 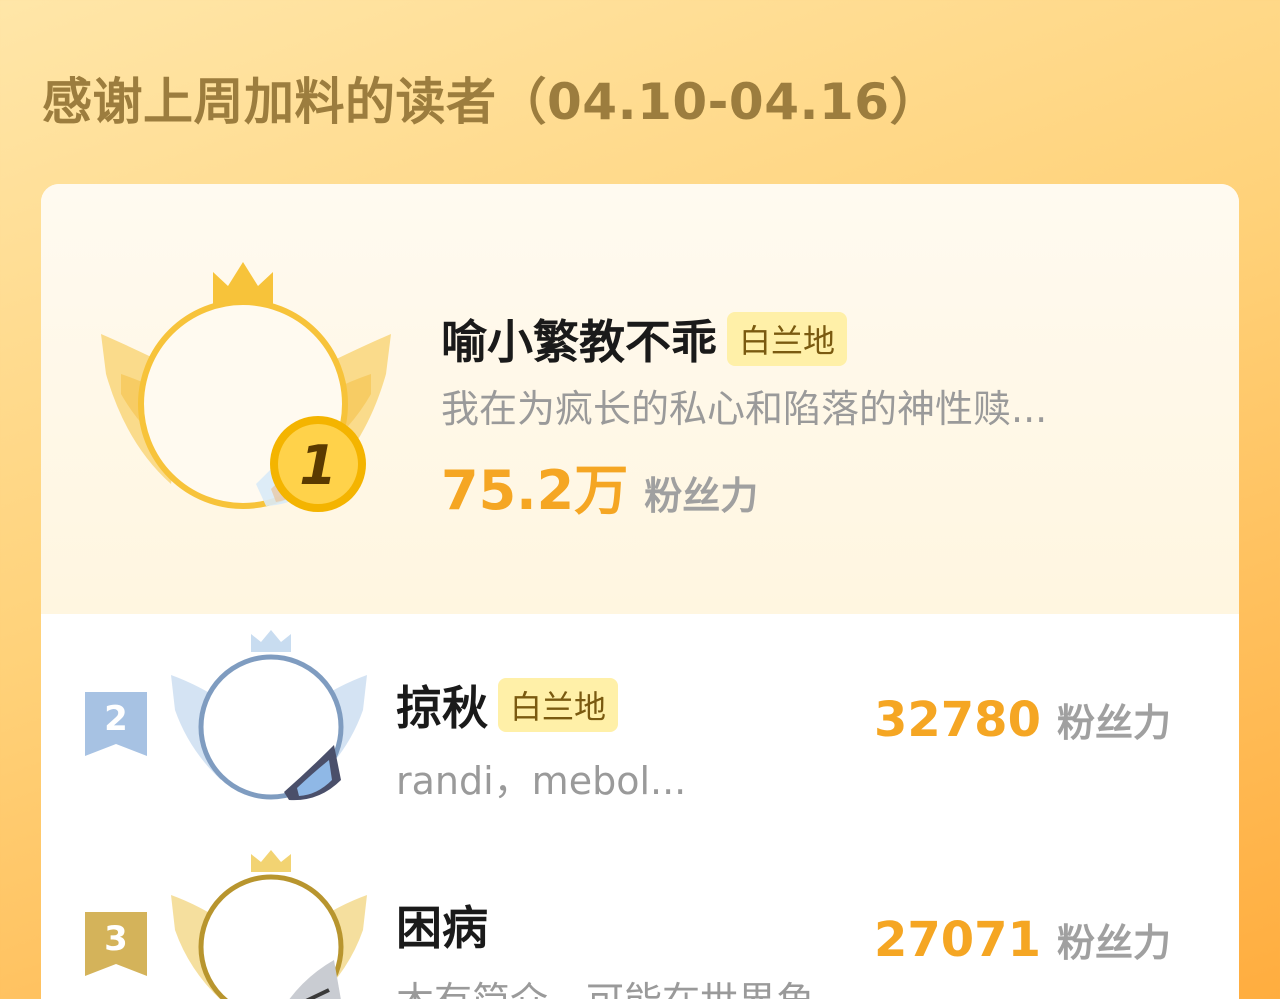 What do you see at coordinates (535, 490) in the screenshot?
I see `top-reader-score: 75.2万` at bounding box center [535, 490].